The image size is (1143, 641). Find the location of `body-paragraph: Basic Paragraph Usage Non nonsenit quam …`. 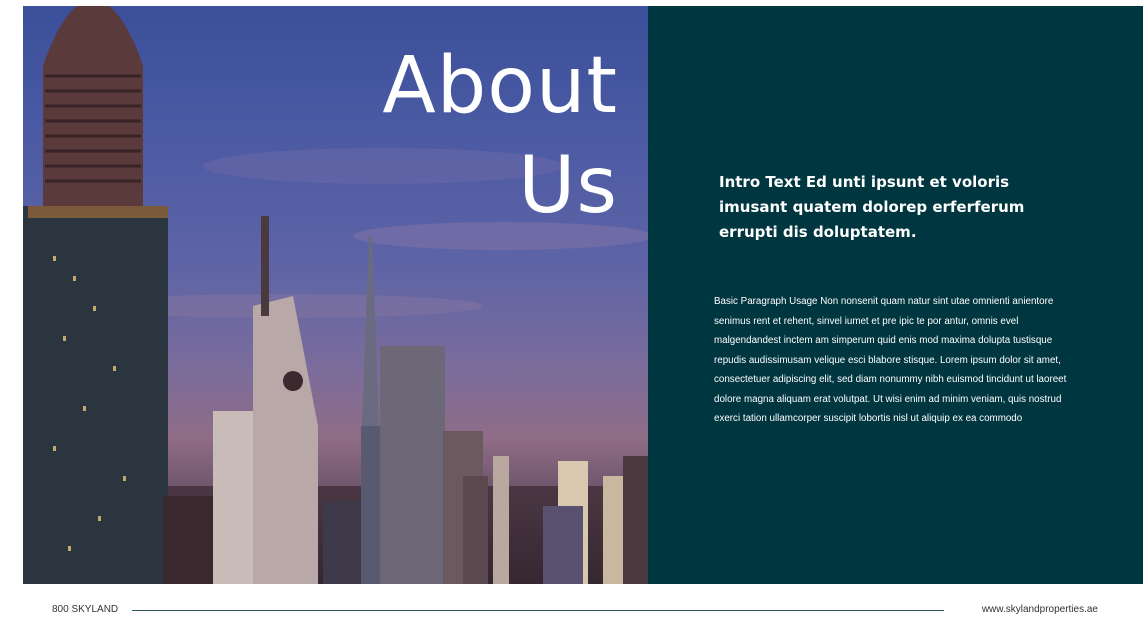

body-paragraph: Basic Paragraph Usage Non nonsenit quam … is located at coordinates (890, 360).